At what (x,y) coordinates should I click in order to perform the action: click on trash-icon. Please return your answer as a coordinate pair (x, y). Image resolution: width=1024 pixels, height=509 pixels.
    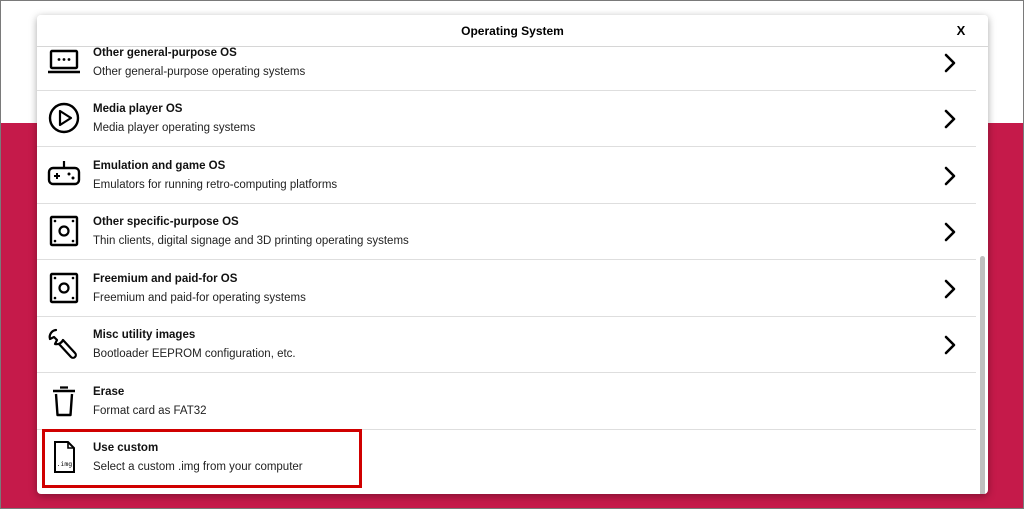
    Looking at the image, I should click on (64, 401).